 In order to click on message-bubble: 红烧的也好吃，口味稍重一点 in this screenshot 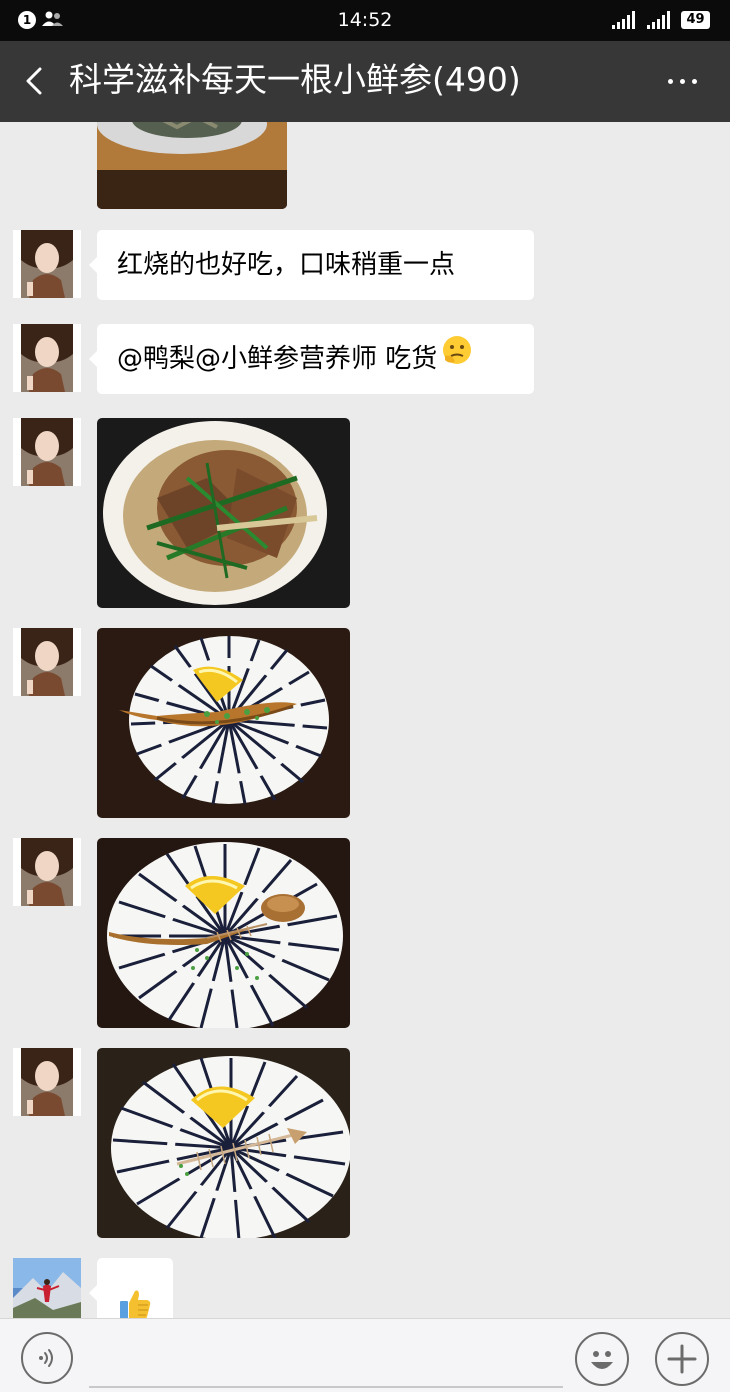, I will do `click(311, 265)`.